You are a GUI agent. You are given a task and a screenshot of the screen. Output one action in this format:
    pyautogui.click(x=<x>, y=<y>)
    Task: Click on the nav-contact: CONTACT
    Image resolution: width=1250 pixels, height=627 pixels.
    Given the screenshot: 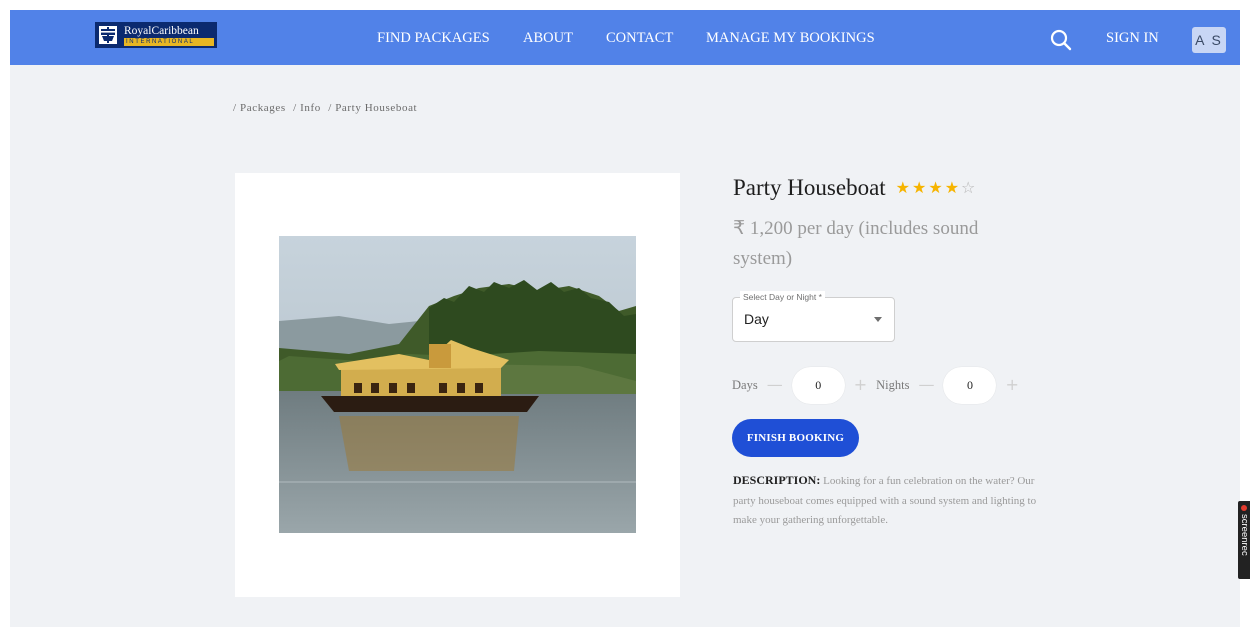 What is the action you would take?
    pyautogui.click(x=639, y=38)
    